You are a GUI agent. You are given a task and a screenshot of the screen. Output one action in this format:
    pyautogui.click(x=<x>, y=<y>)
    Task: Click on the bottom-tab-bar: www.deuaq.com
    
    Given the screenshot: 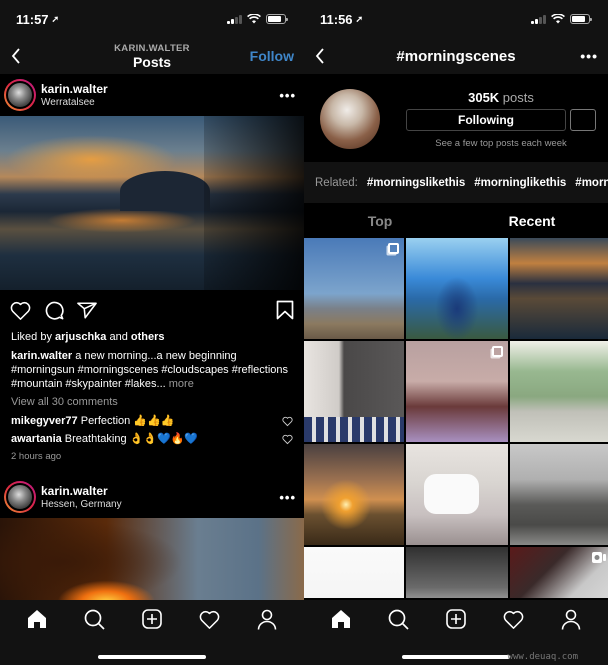 What is the action you would take?
    pyautogui.click(x=456, y=632)
    